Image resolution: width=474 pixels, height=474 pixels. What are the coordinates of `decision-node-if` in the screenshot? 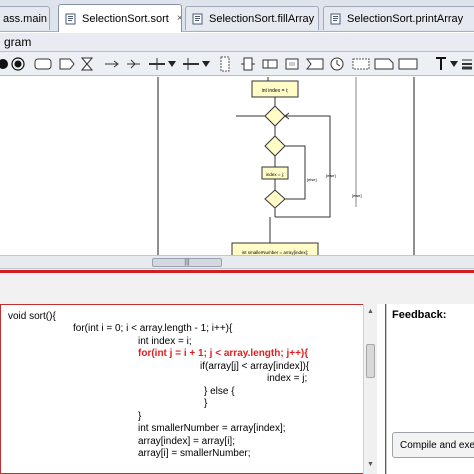 It's located at (275, 146).